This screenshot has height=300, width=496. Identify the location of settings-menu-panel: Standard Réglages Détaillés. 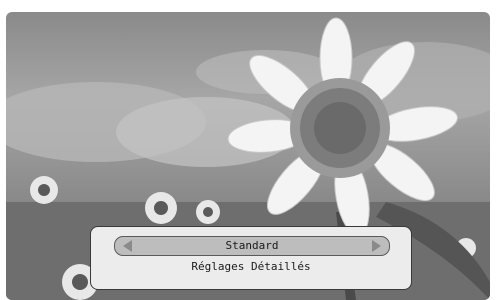
(251, 258).